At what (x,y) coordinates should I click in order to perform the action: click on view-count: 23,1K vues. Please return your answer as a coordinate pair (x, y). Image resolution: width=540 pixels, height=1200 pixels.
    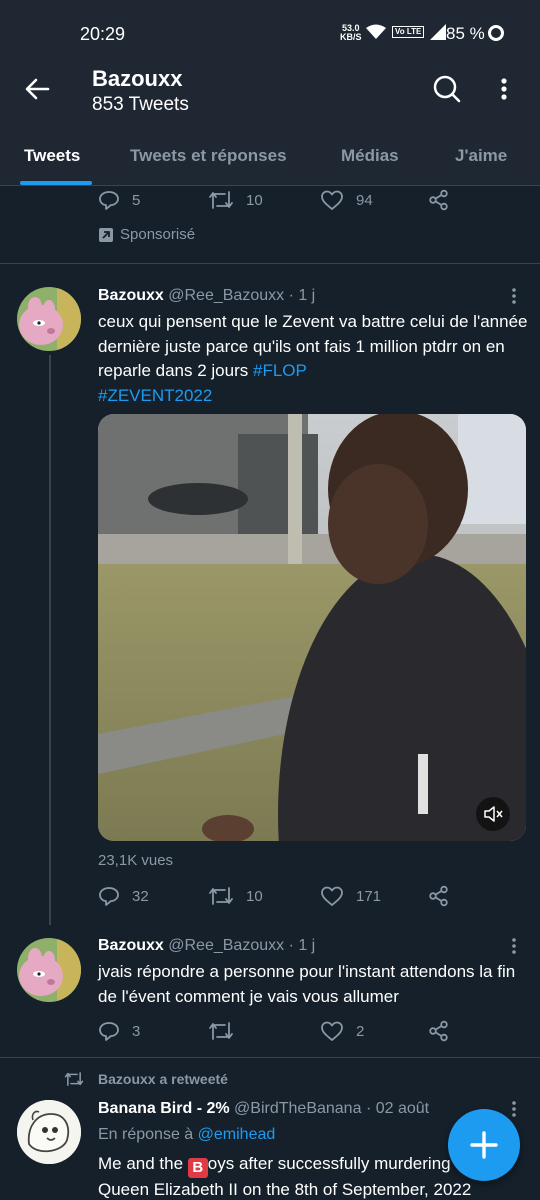
    Looking at the image, I should click on (136, 860).